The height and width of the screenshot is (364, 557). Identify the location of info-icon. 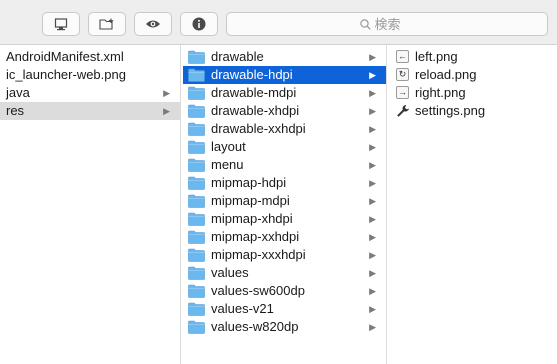
(199, 24).